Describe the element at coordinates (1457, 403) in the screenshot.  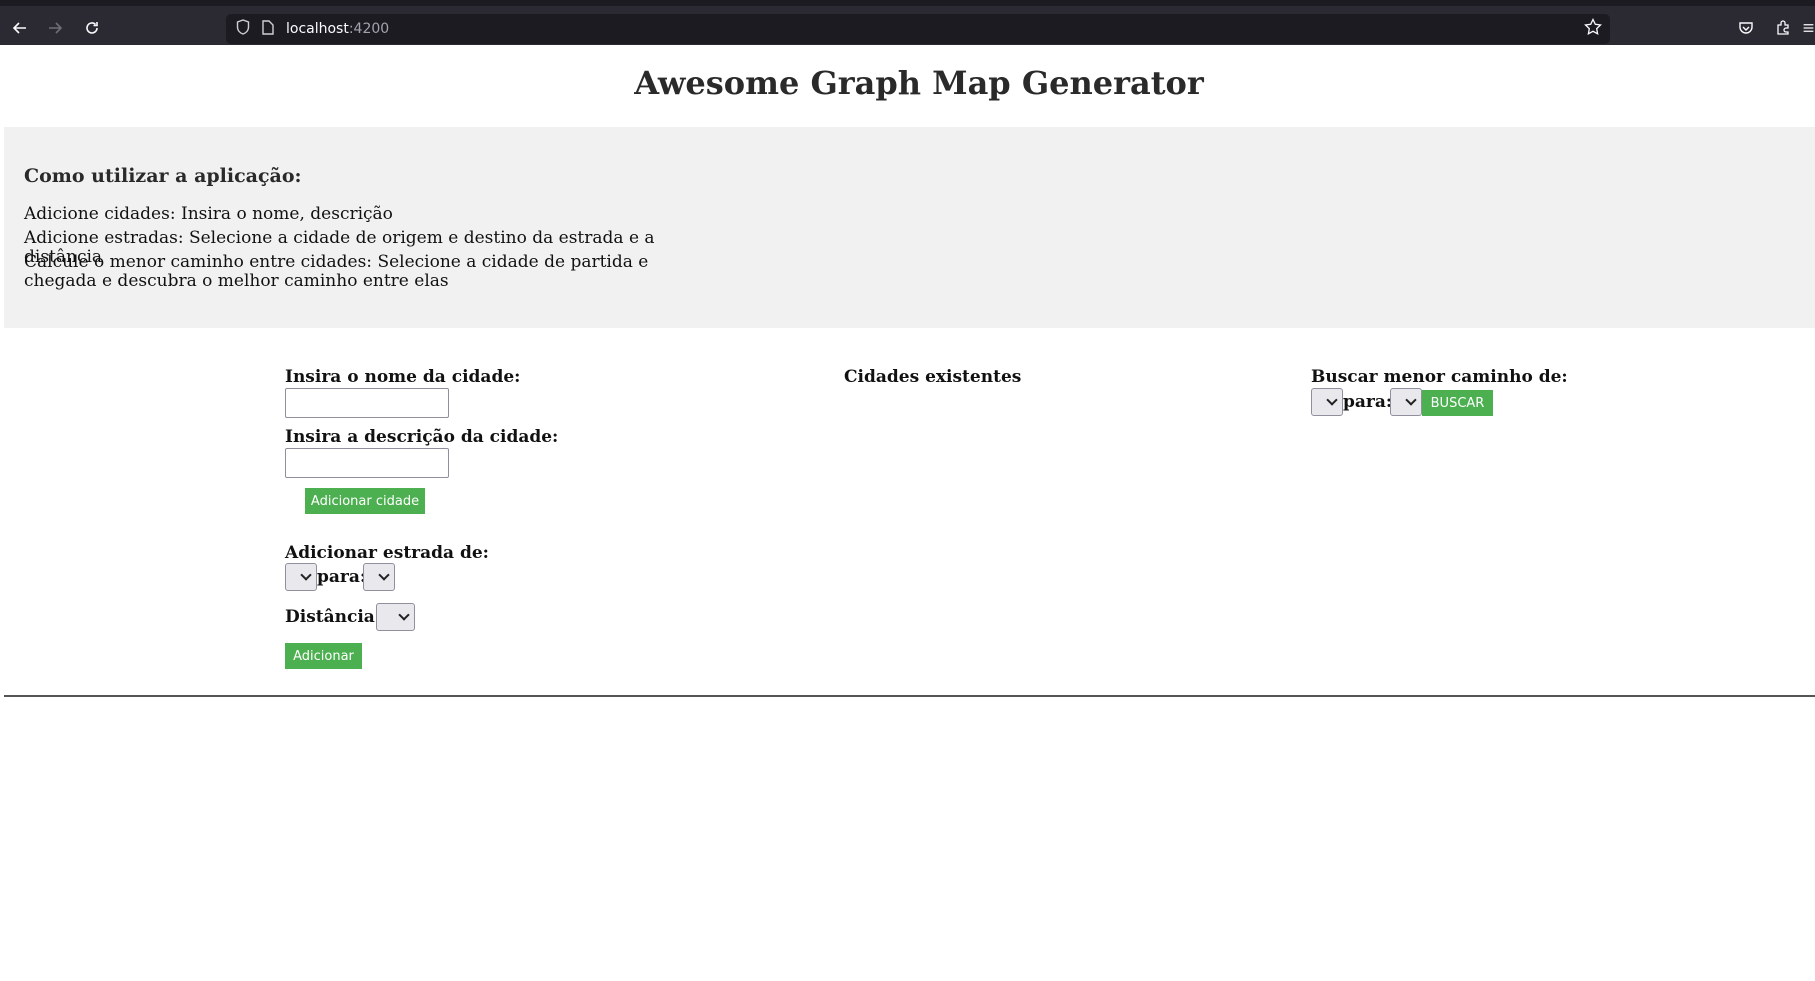
I see `search-button: BUSCAR` at that location.